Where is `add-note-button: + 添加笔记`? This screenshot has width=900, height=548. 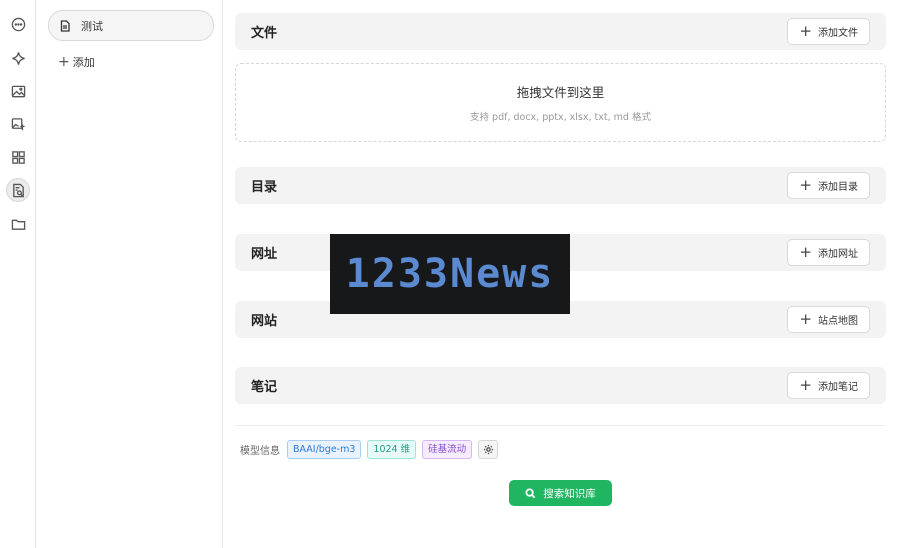 add-note-button: + 添加笔记 is located at coordinates (828, 385).